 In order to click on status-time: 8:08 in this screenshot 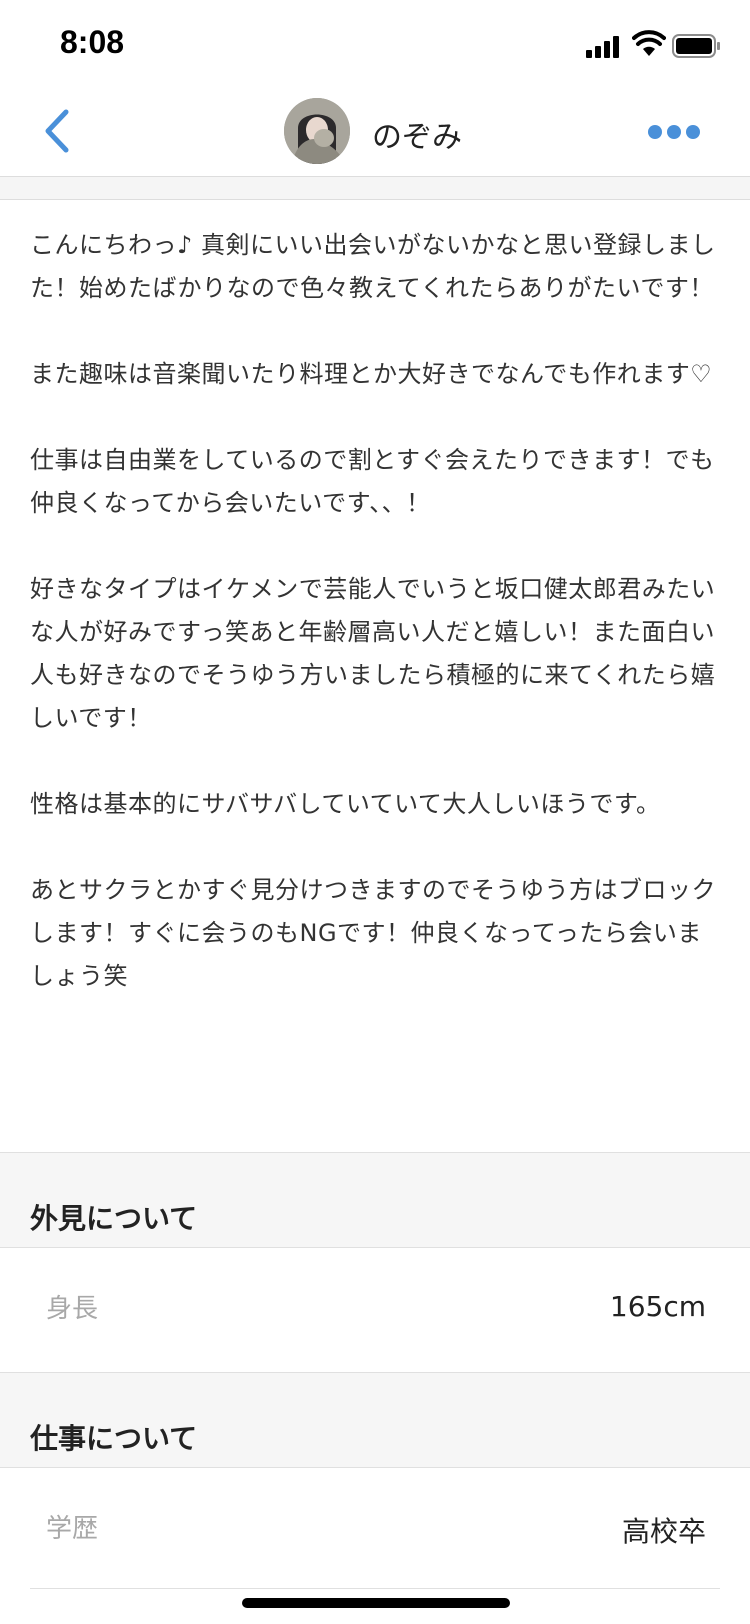, I will do `click(92, 42)`.